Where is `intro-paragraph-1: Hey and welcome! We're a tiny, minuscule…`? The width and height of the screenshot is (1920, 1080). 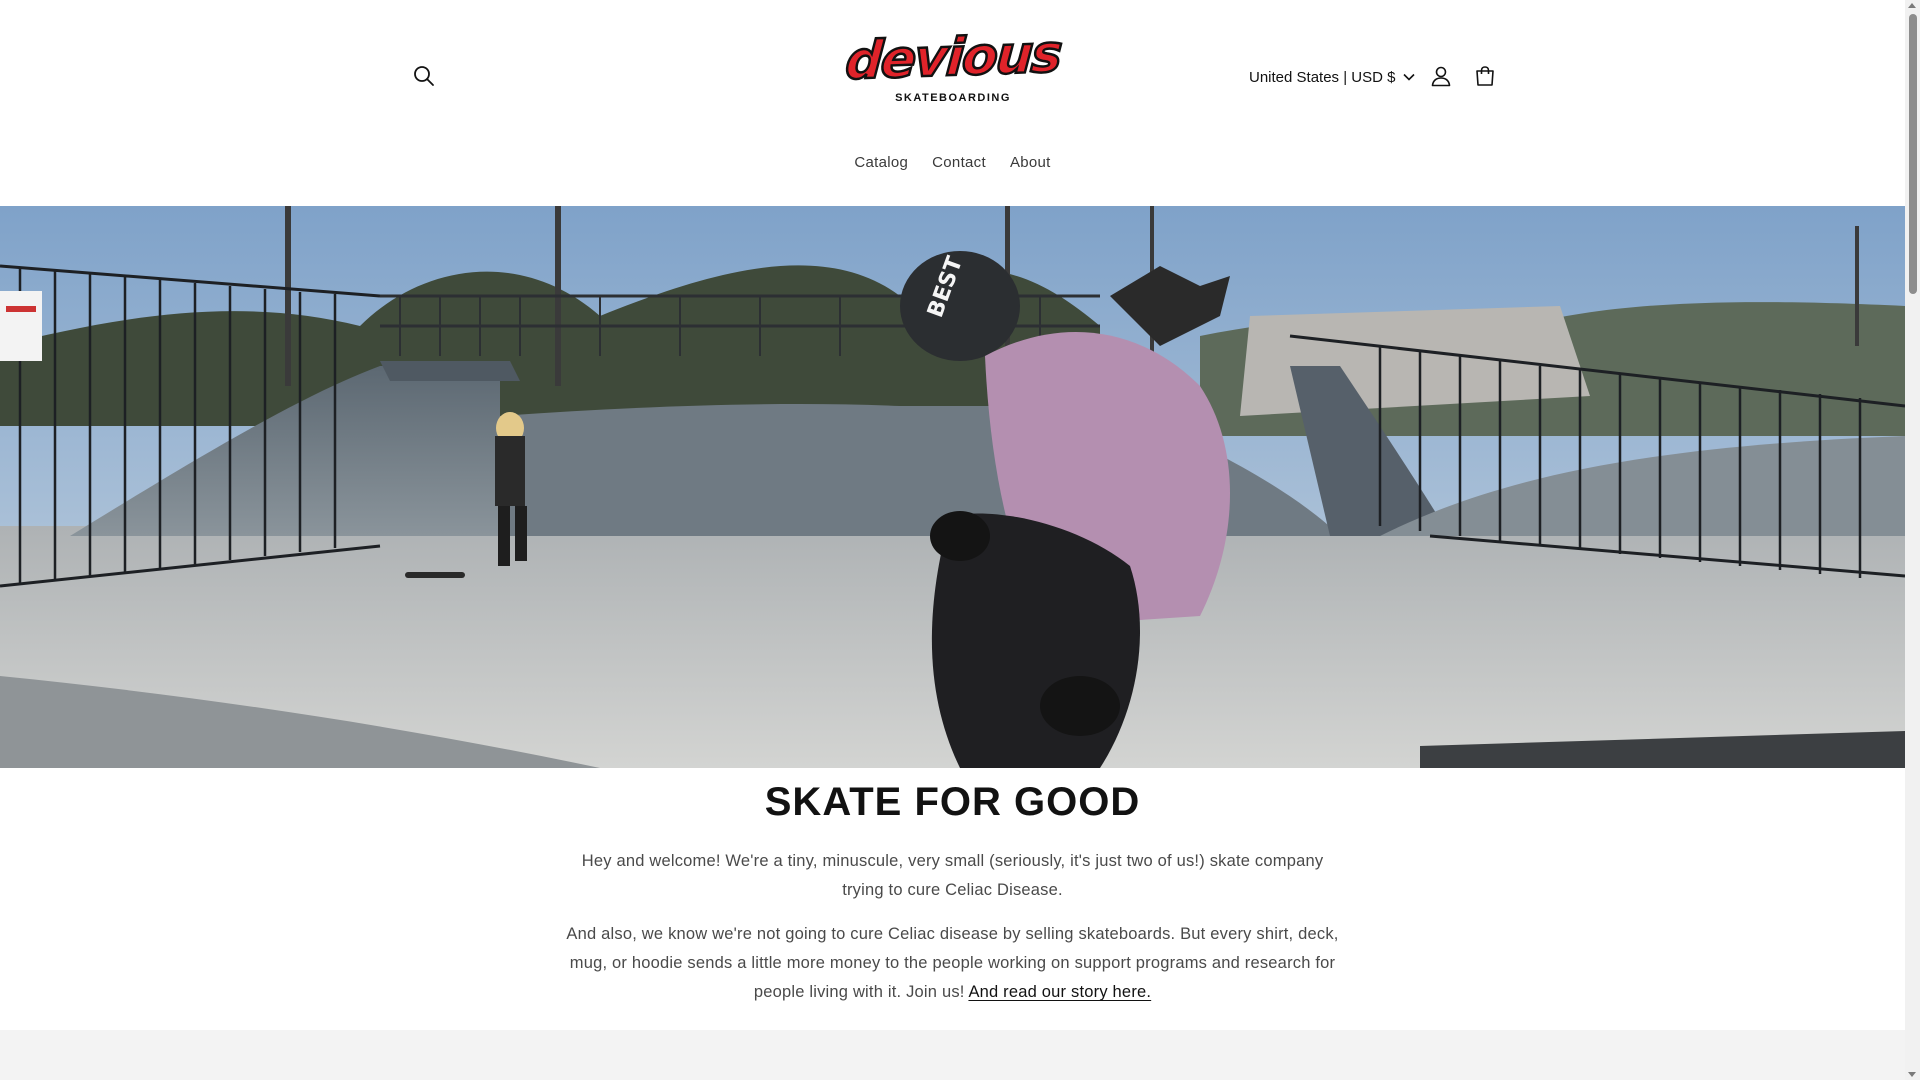 intro-paragraph-1: Hey and welcome! We're a tiny, minuscule… is located at coordinates (952, 875).